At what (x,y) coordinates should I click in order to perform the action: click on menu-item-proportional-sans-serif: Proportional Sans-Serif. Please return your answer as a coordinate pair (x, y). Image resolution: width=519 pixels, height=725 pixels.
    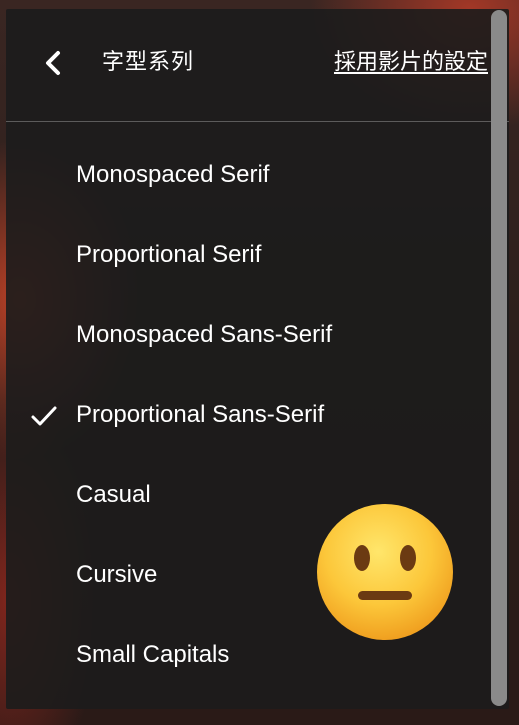
    Looking at the image, I should click on (246, 418).